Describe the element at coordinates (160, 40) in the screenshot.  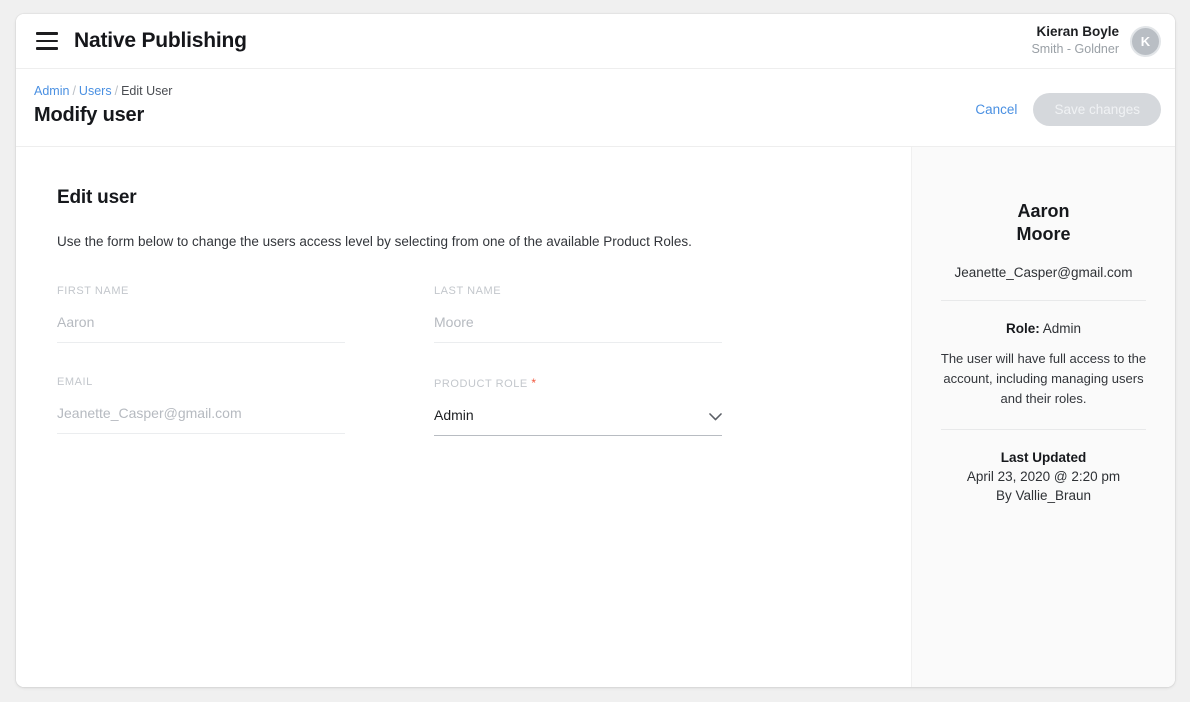
I see `brand-title: Native Publishing` at that location.